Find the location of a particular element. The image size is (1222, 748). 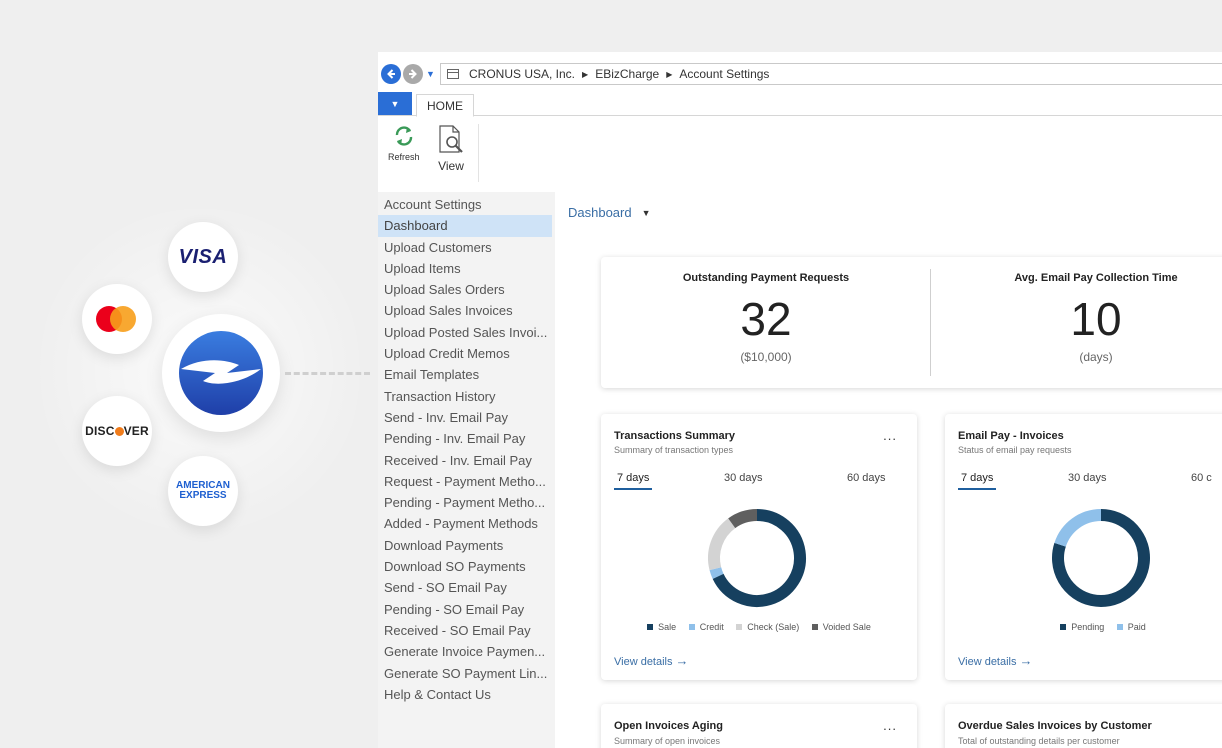

path-page: Account Settings is located at coordinates (724, 74).